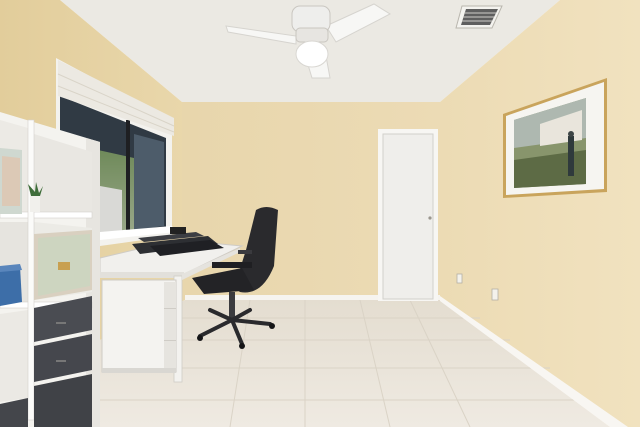 Image resolution: width=640 pixels, height=427 pixels. Describe the element at coordinates (139, 326) in the screenshot. I see `file-cabinet` at that location.